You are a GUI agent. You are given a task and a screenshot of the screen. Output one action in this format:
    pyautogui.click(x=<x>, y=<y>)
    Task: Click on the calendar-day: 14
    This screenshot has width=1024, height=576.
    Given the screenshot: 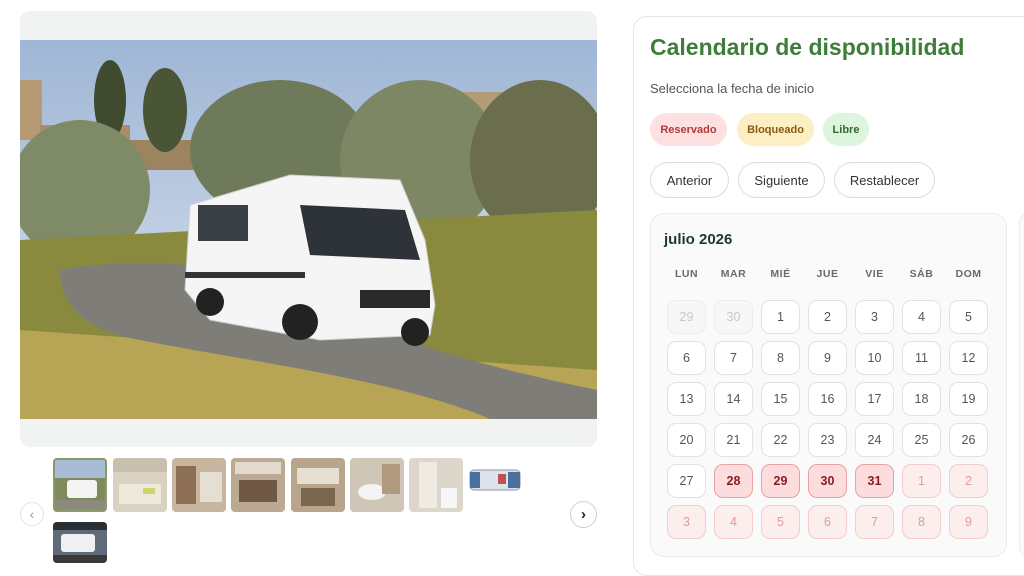 What is the action you would take?
    pyautogui.click(x=733, y=399)
    